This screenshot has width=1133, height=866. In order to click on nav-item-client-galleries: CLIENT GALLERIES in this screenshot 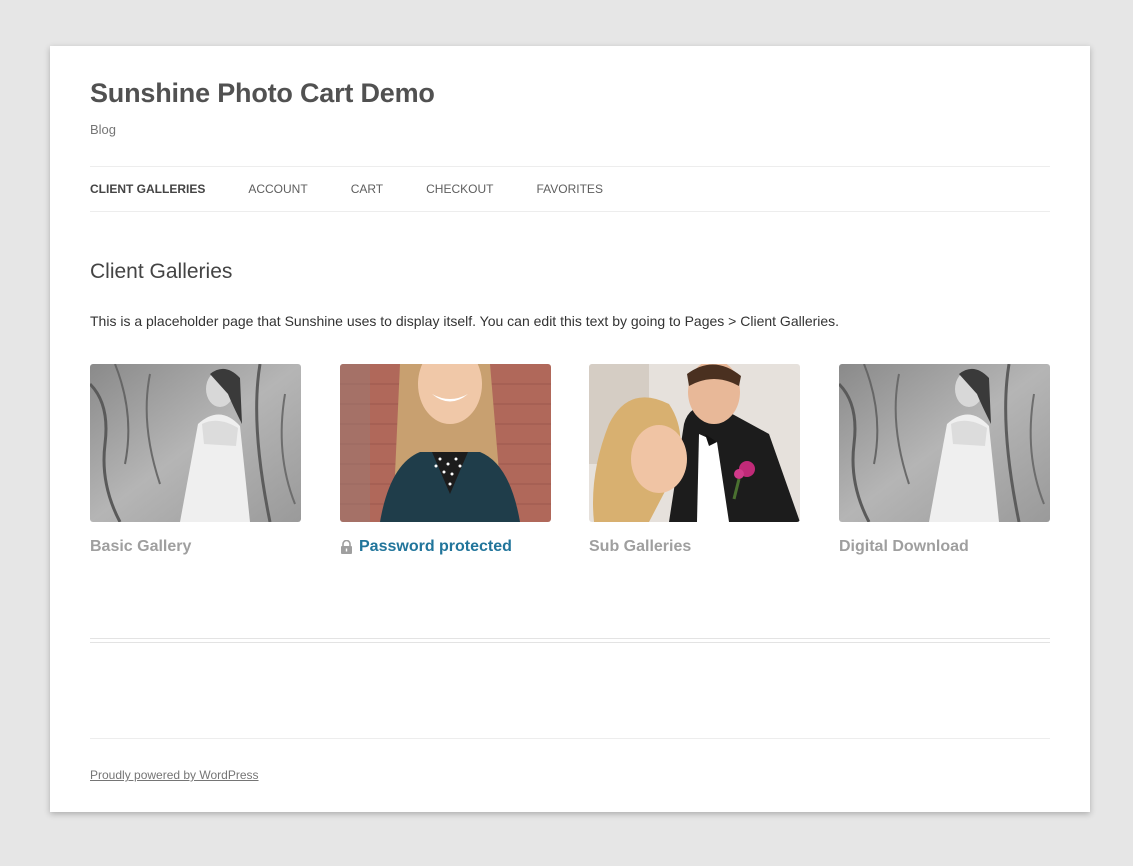, I will do `click(147, 189)`.